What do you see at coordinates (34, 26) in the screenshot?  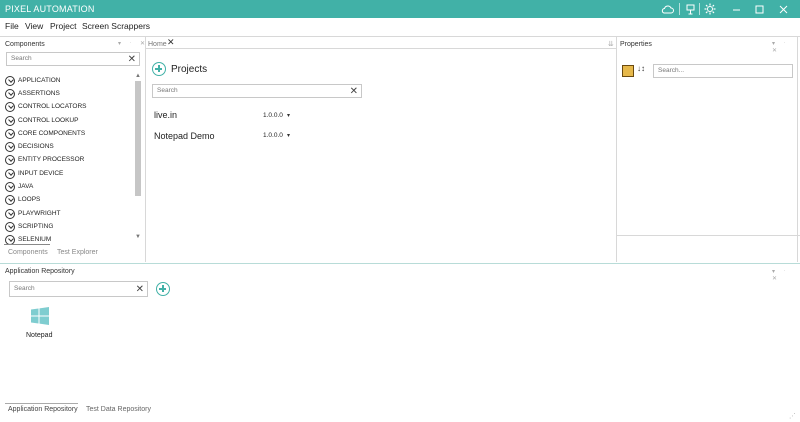 I see `menu-view: View` at bounding box center [34, 26].